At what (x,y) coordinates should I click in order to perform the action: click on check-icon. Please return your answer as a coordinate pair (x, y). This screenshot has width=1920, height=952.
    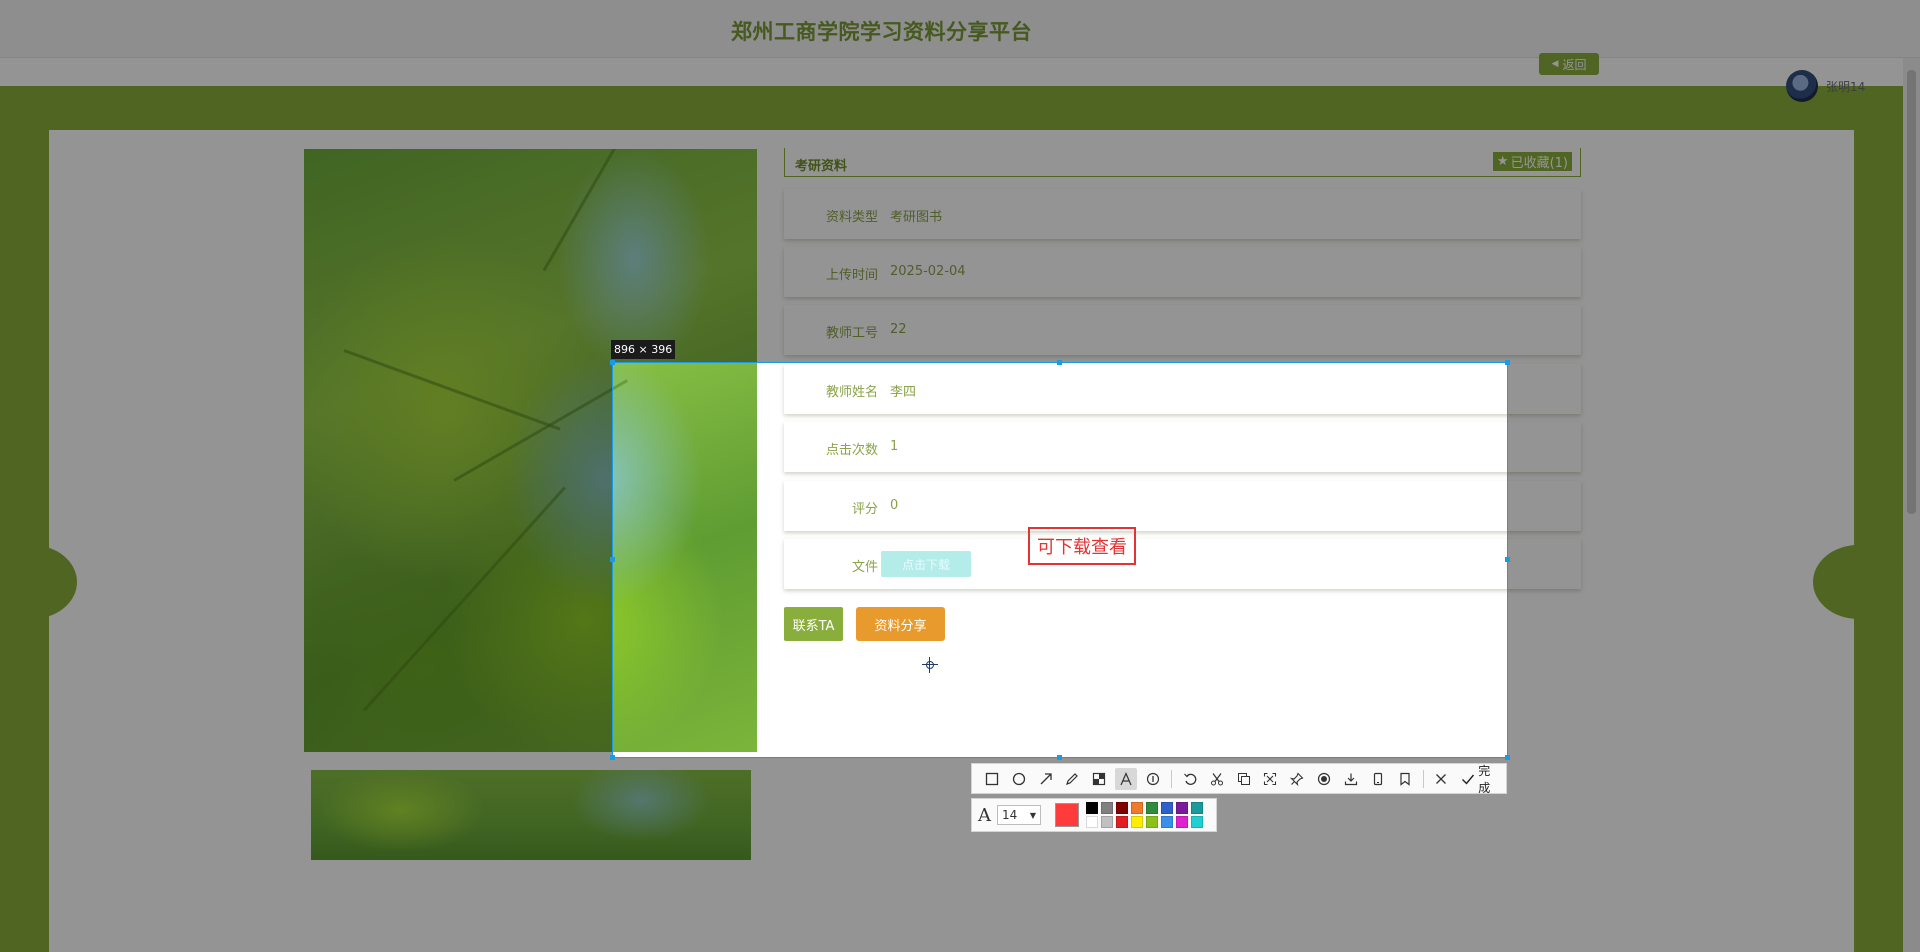
    Looking at the image, I should click on (1468, 779).